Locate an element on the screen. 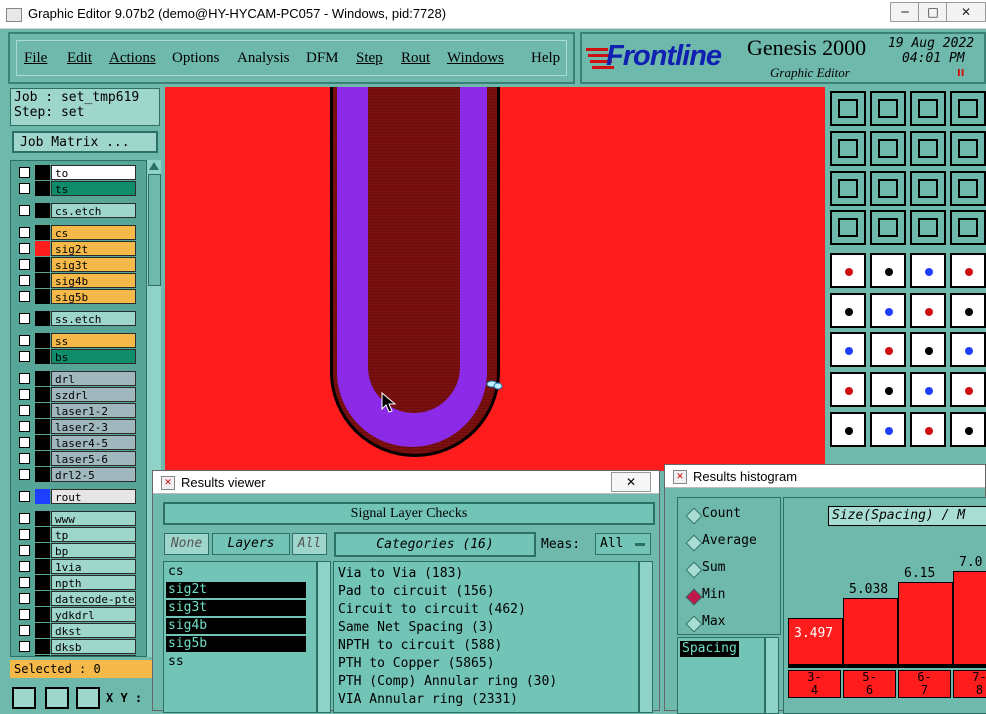 The width and height of the screenshot is (986, 714). layer-name: tp is located at coordinates (93, 534).